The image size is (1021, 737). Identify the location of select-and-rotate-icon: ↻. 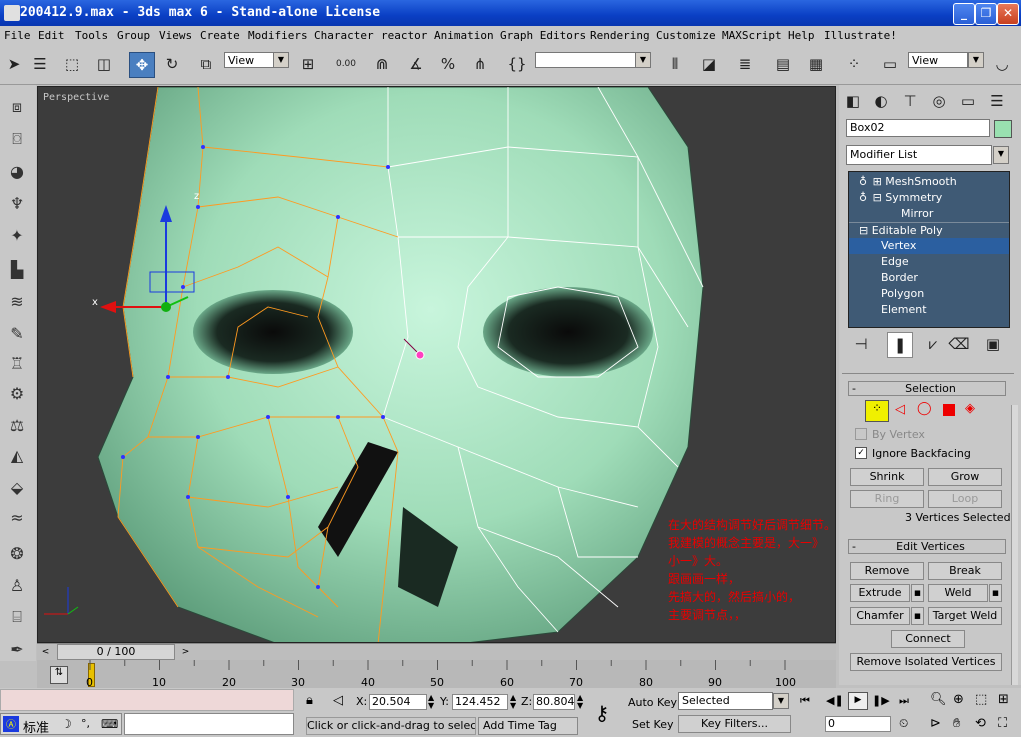
(172, 64).